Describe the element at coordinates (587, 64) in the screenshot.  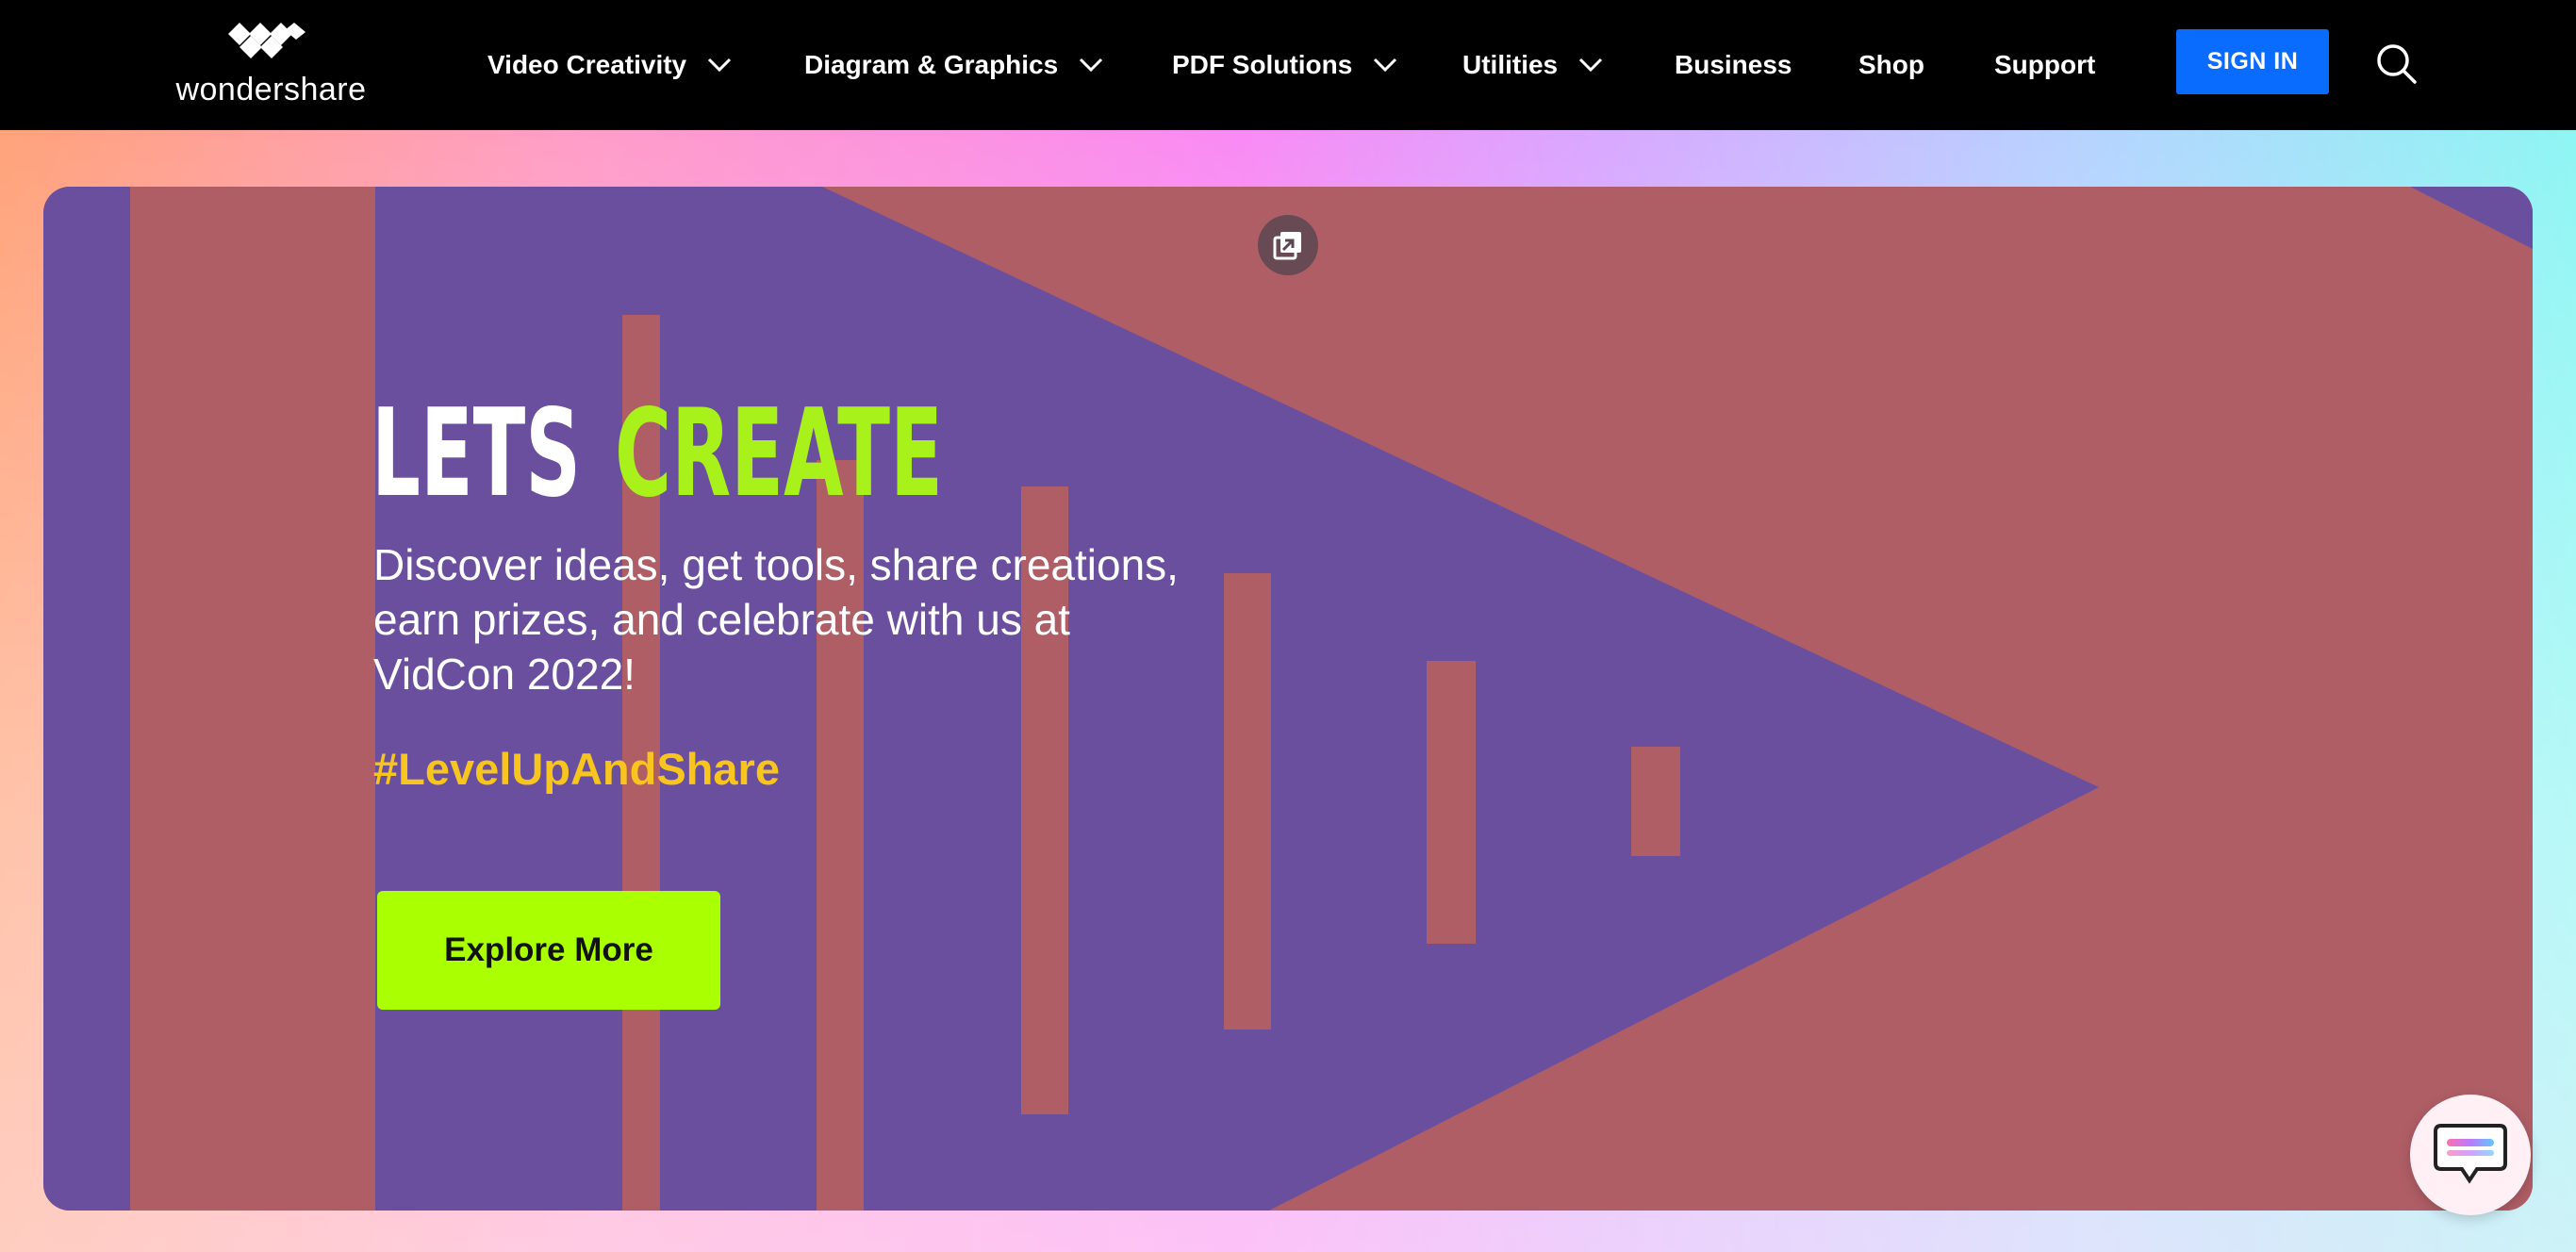
I see `nav-label: Video Creativity` at that location.